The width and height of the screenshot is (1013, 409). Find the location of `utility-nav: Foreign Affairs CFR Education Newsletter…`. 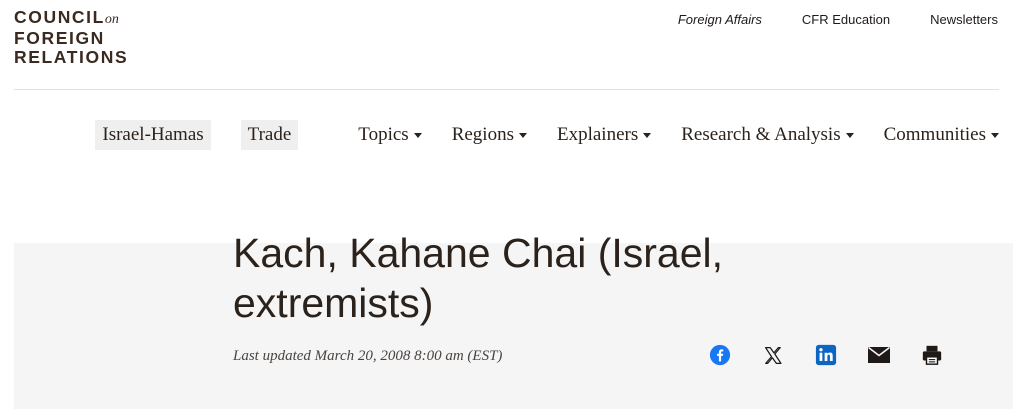

utility-nav: Foreign Affairs CFR Education Newsletter… is located at coordinates (838, 19).